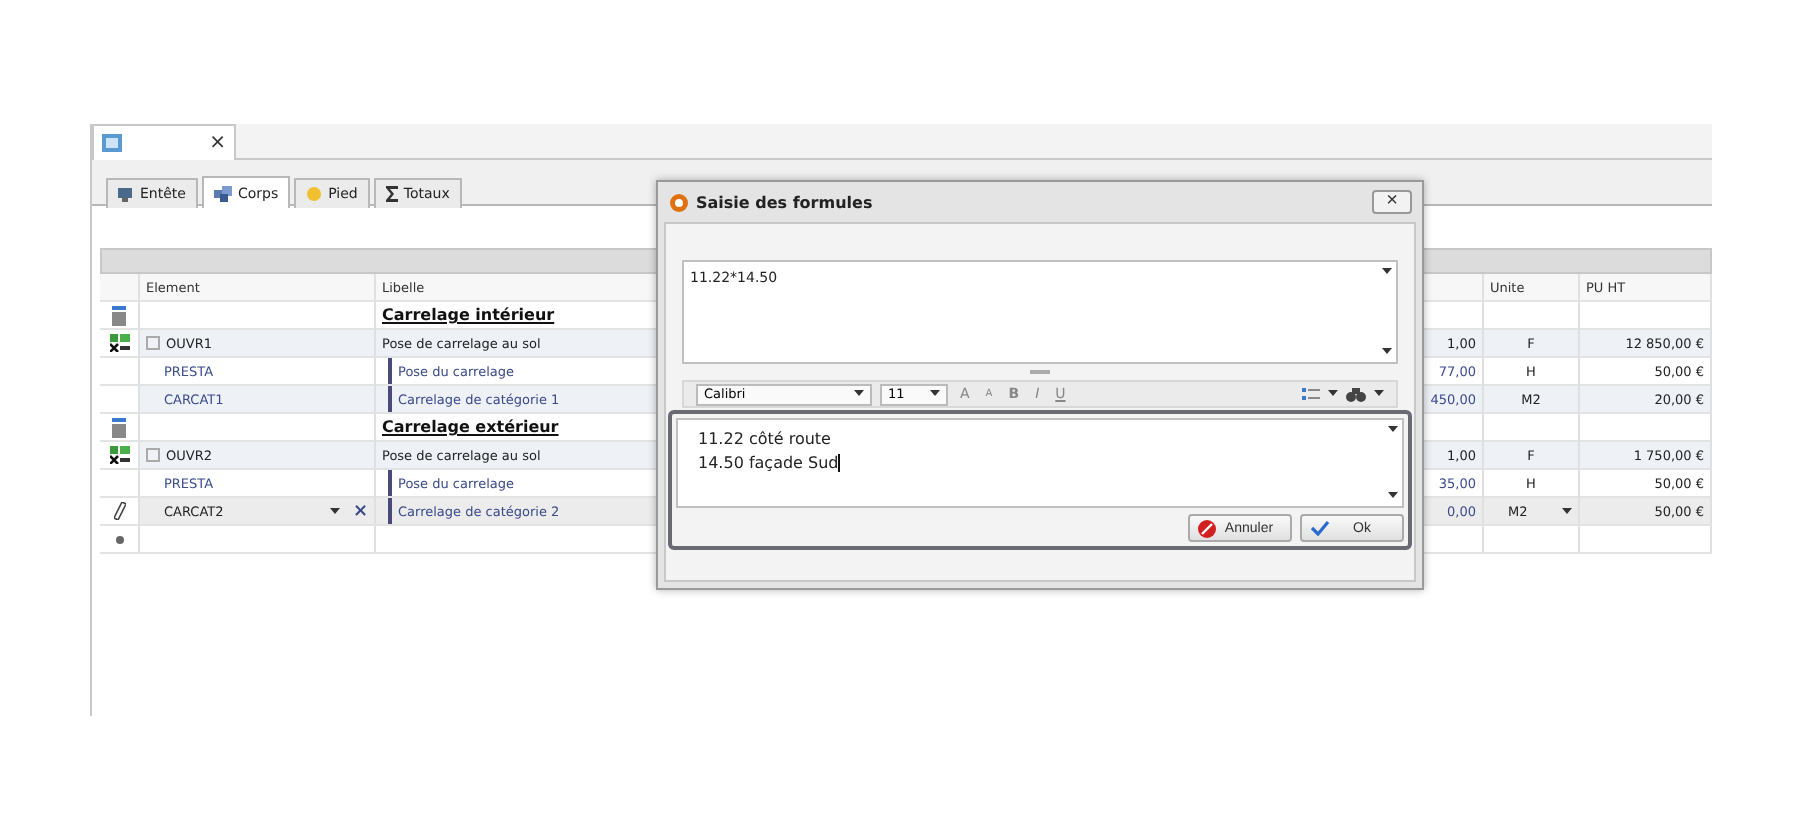 The width and height of the screenshot is (1800, 824). What do you see at coordinates (222, 193) in the screenshot?
I see `cubes-icon` at bounding box center [222, 193].